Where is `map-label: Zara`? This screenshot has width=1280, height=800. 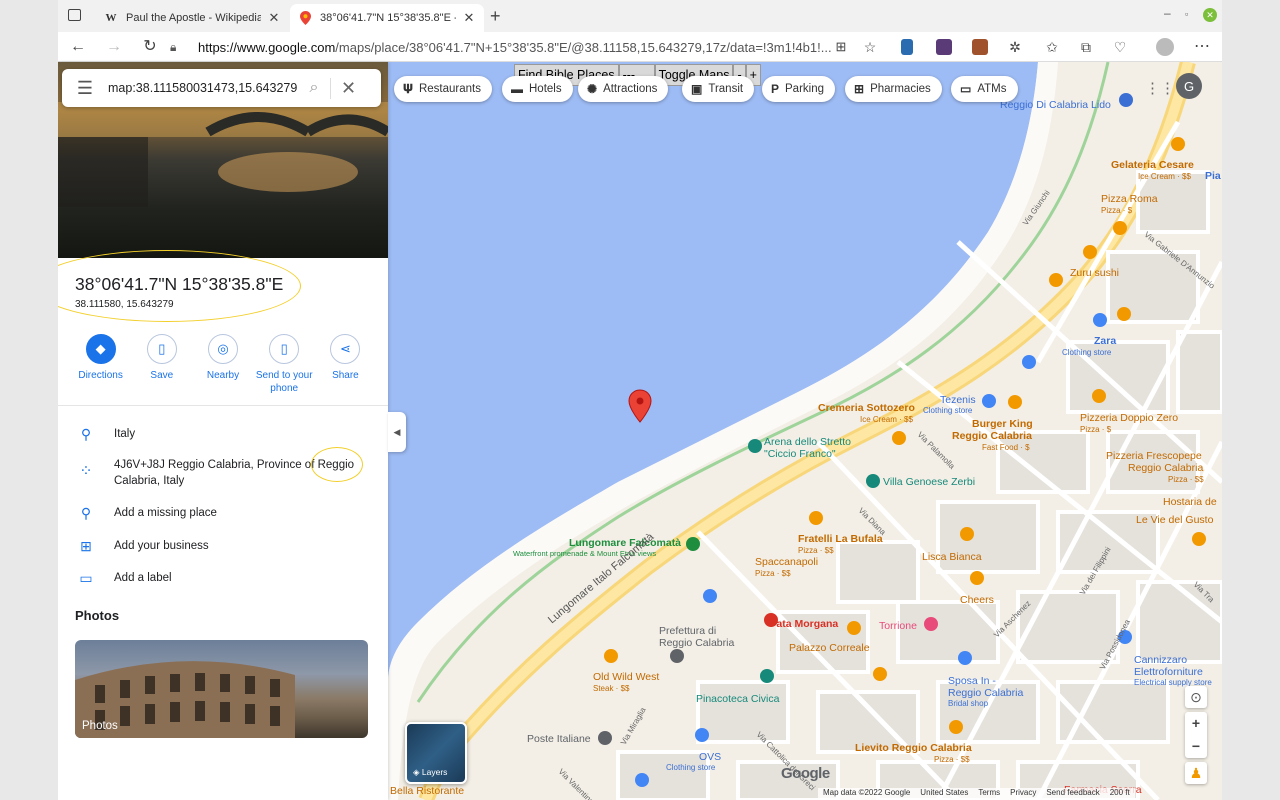
map-label: Zara is located at coordinates (1105, 341).